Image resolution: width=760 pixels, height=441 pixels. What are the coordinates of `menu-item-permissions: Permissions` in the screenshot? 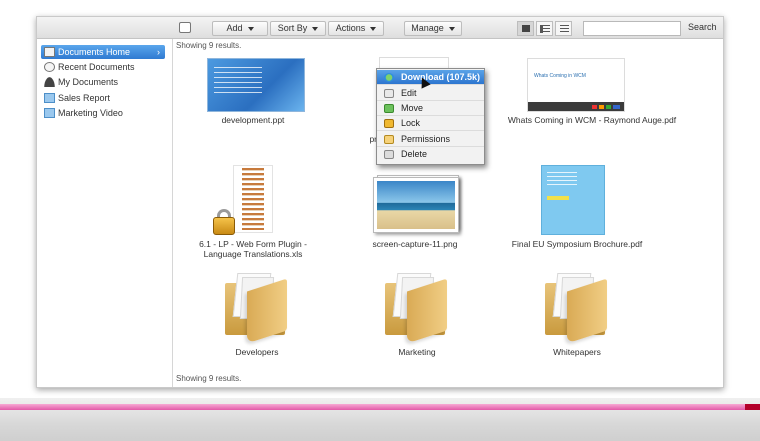 It's located at (430, 139).